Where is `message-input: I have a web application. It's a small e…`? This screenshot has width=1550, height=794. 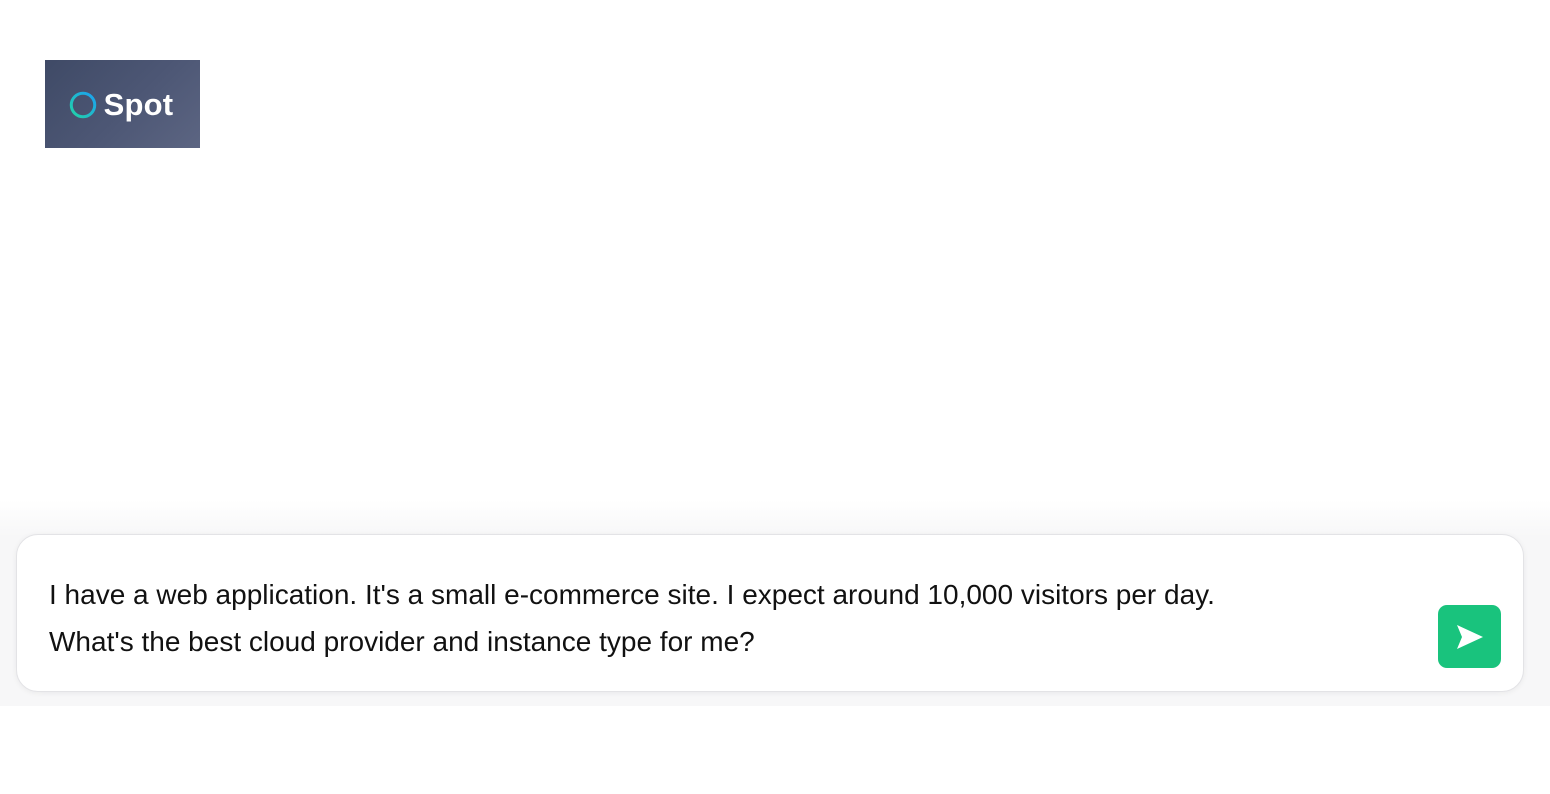
message-input: I have a web application. It's a small e… is located at coordinates (729, 618).